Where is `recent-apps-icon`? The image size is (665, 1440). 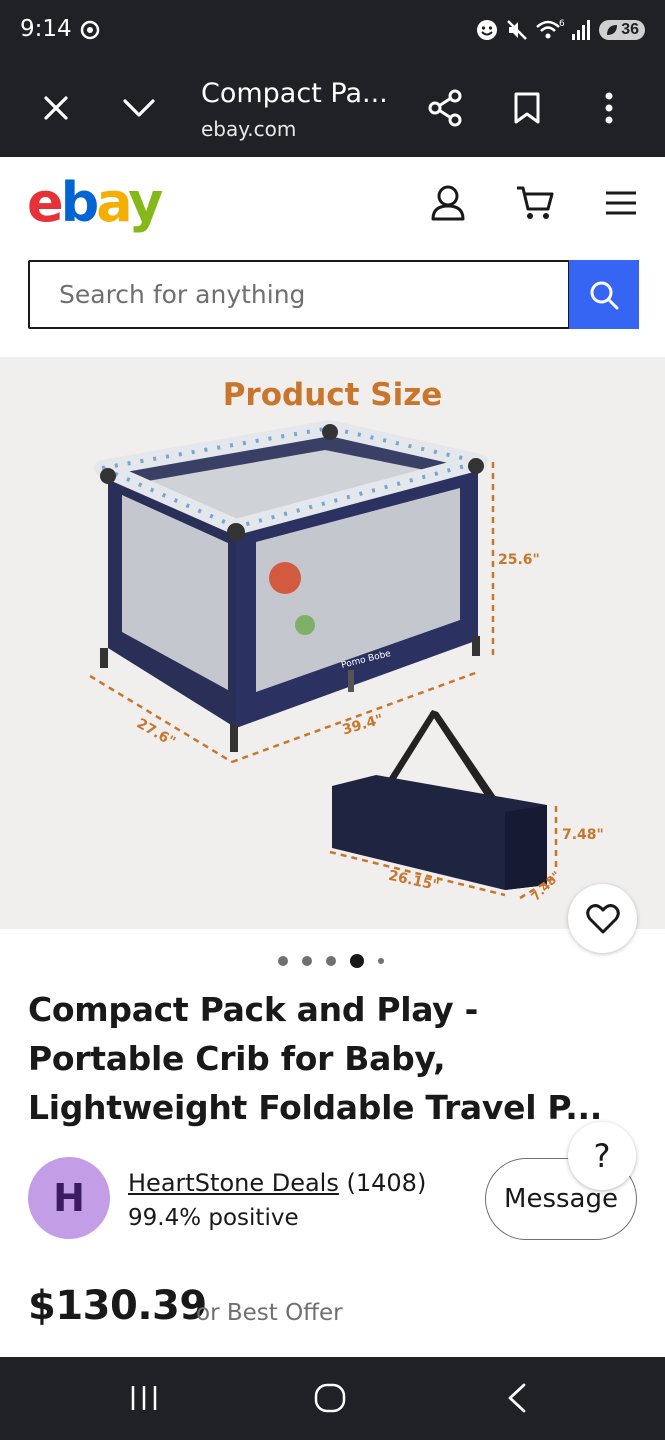 recent-apps-icon is located at coordinates (144, 1398).